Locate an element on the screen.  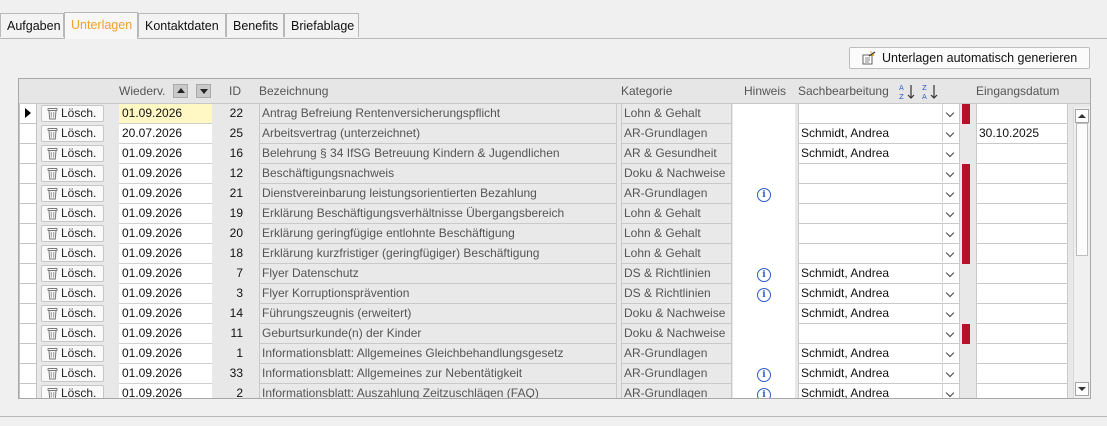
sort-down-button is located at coordinates (203, 91).